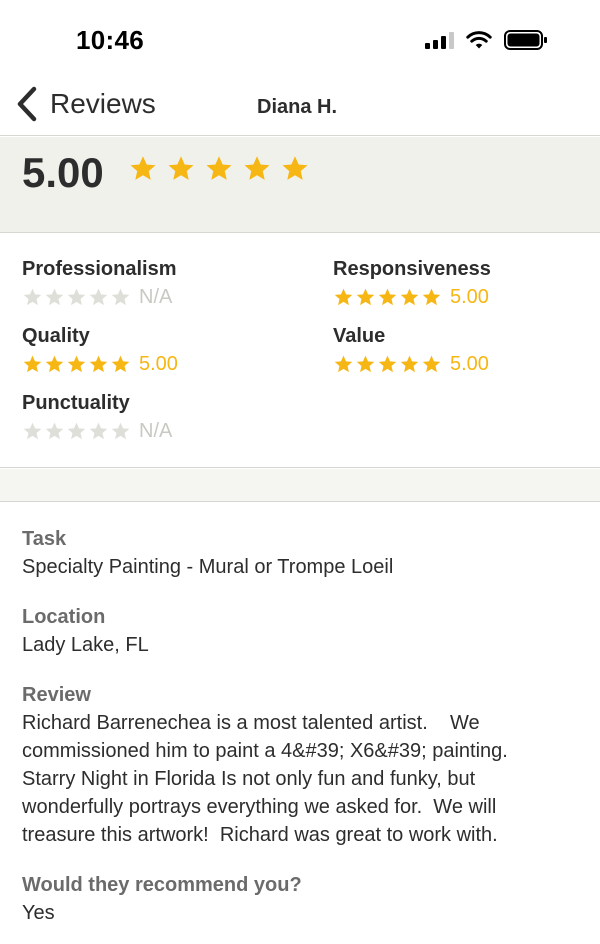 This screenshot has width=600, height=944. What do you see at coordinates (525, 40) in the screenshot?
I see `battery-icon` at bounding box center [525, 40].